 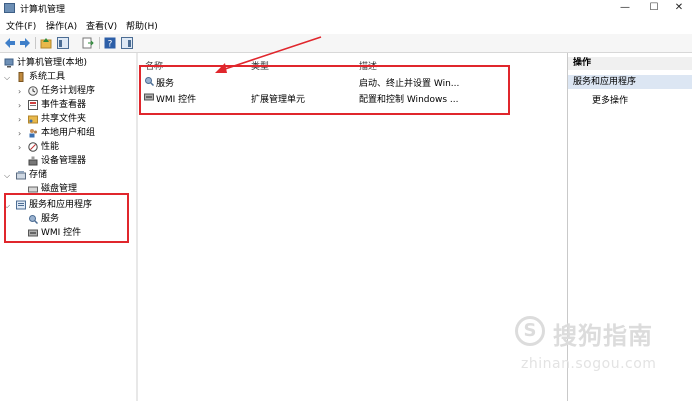 I want to click on highlight-box-tree, so click(x=66, y=218).